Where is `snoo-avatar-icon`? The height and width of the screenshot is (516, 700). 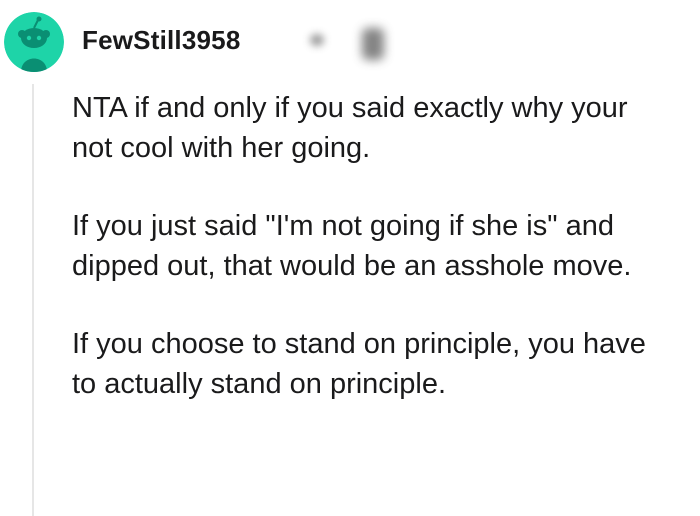 snoo-avatar-icon is located at coordinates (34, 42).